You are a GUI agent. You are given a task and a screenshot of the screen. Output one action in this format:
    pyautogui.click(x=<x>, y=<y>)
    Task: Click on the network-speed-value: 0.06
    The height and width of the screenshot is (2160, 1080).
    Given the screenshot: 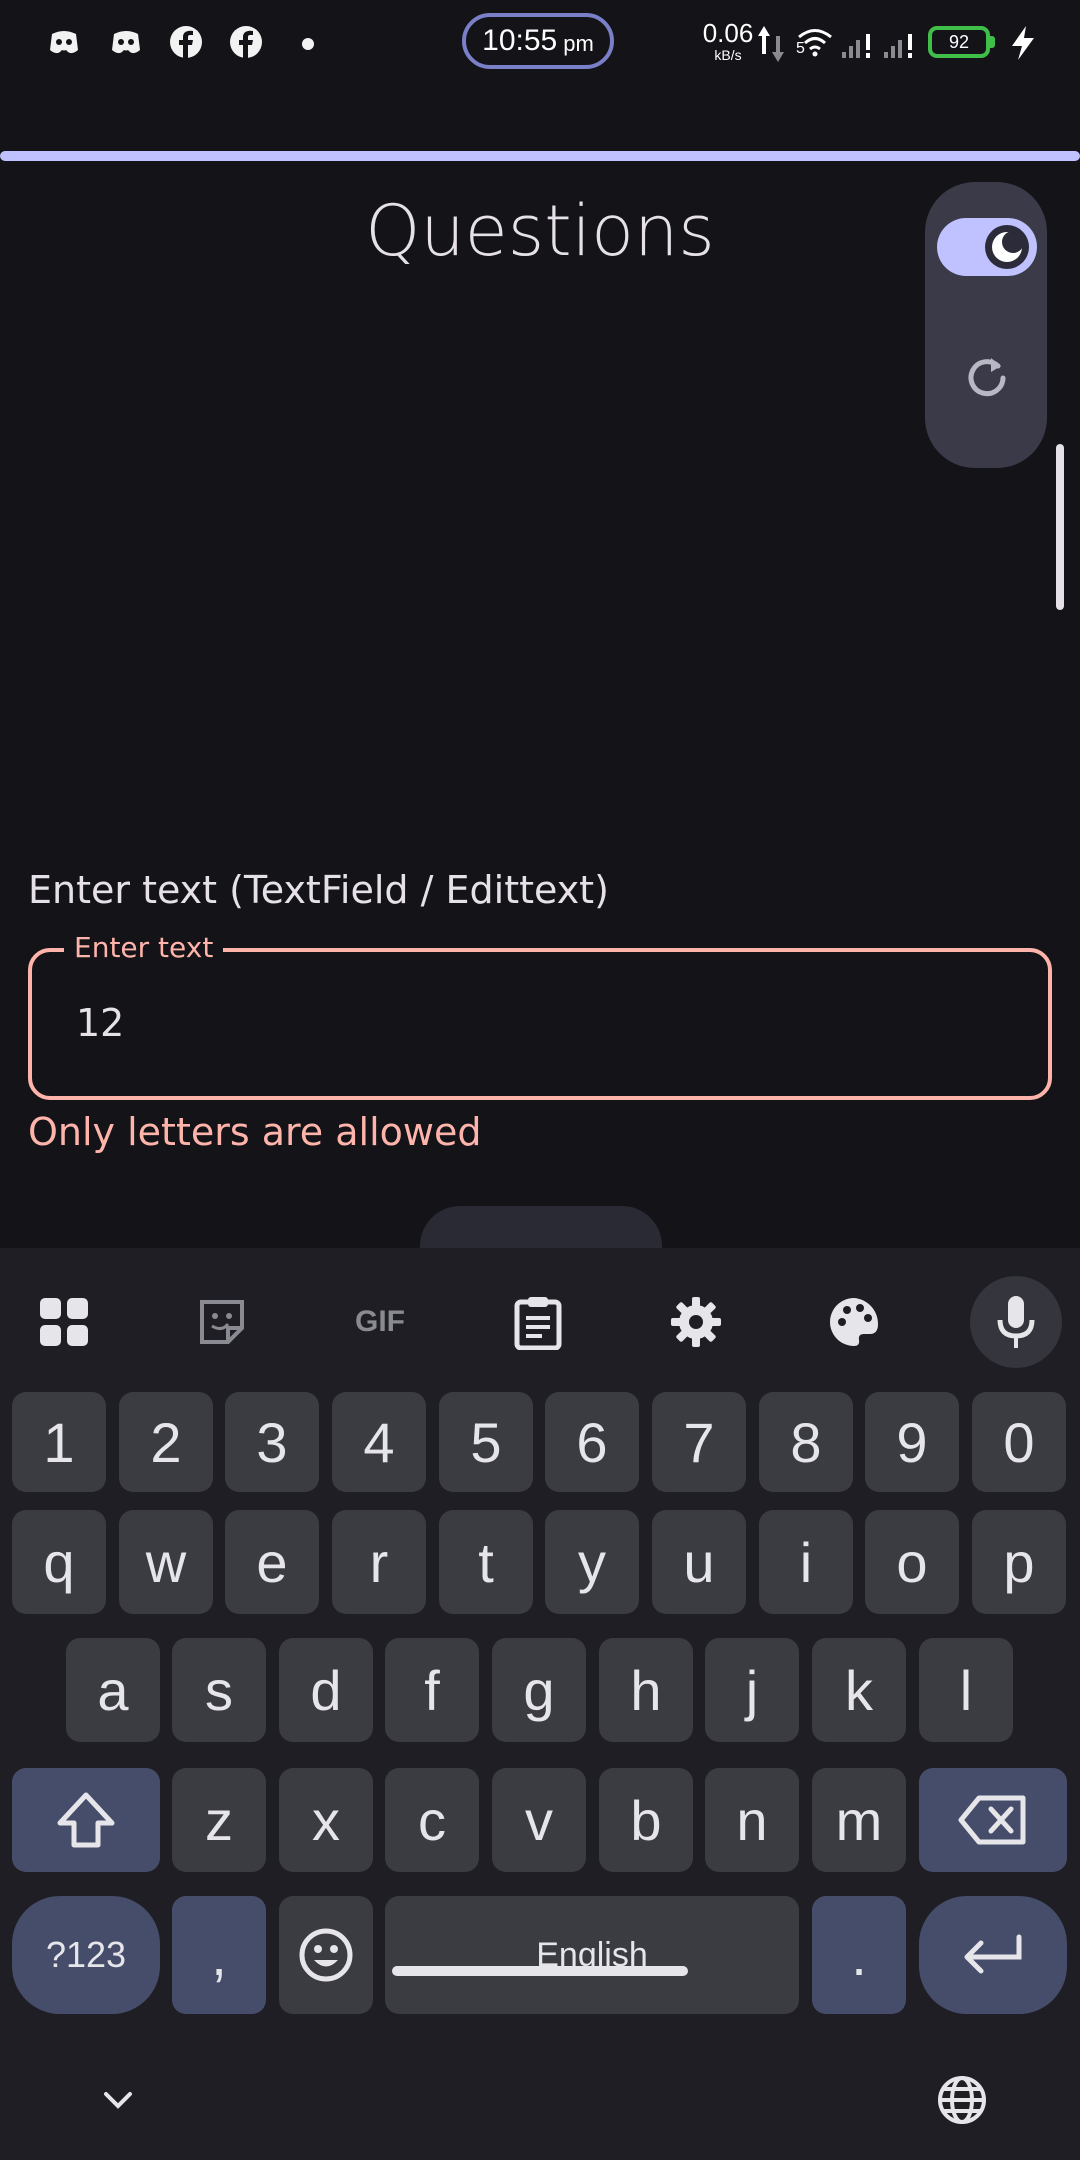 What is the action you would take?
    pyautogui.click(x=728, y=33)
    